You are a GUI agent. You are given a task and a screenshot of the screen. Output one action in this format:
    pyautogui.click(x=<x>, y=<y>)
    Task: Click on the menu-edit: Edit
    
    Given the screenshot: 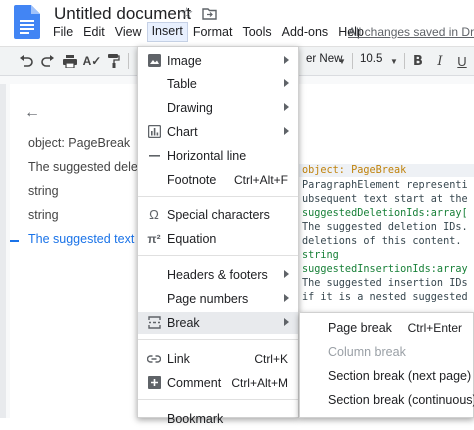 What is the action you would take?
    pyautogui.click(x=94, y=33)
    